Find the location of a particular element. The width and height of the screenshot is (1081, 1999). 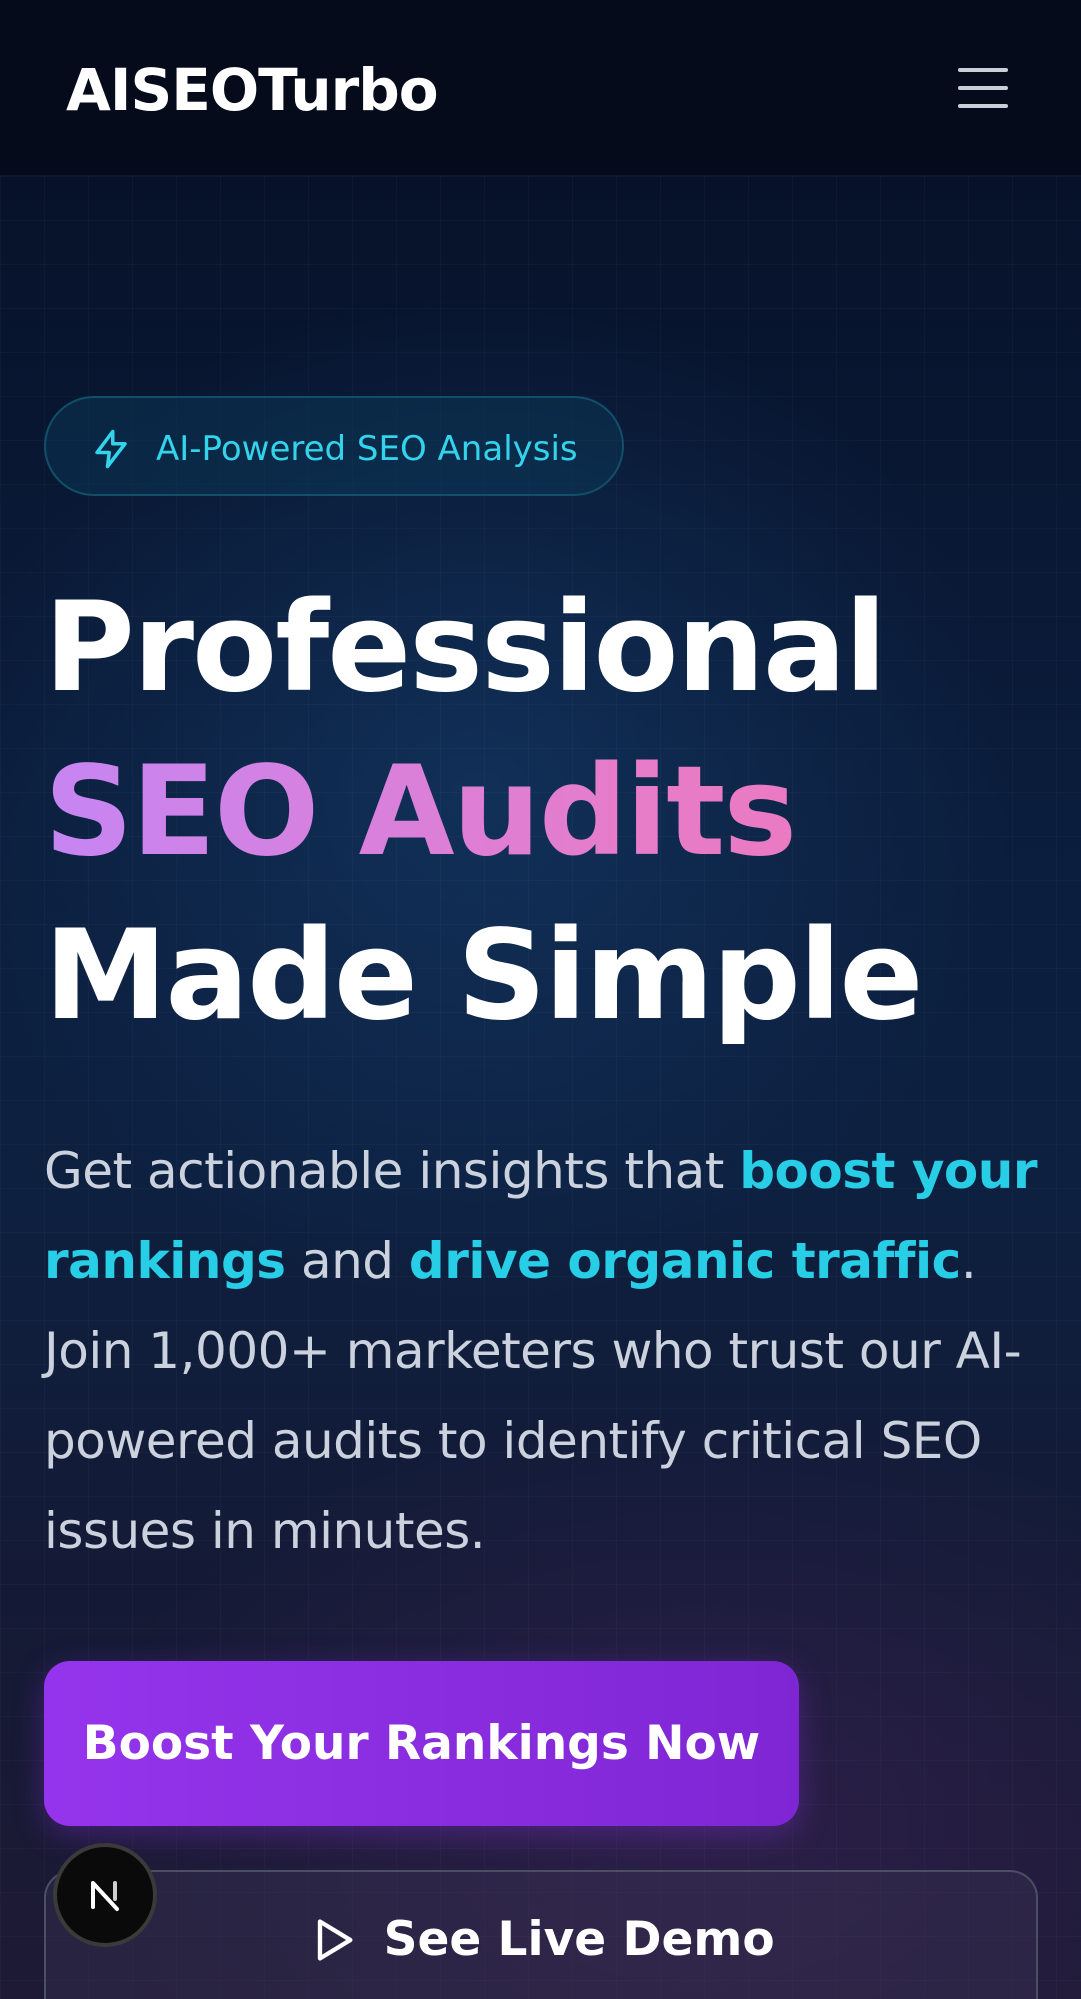

headline-line-2-highlight: SEO Audits is located at coordinates (544, 812).